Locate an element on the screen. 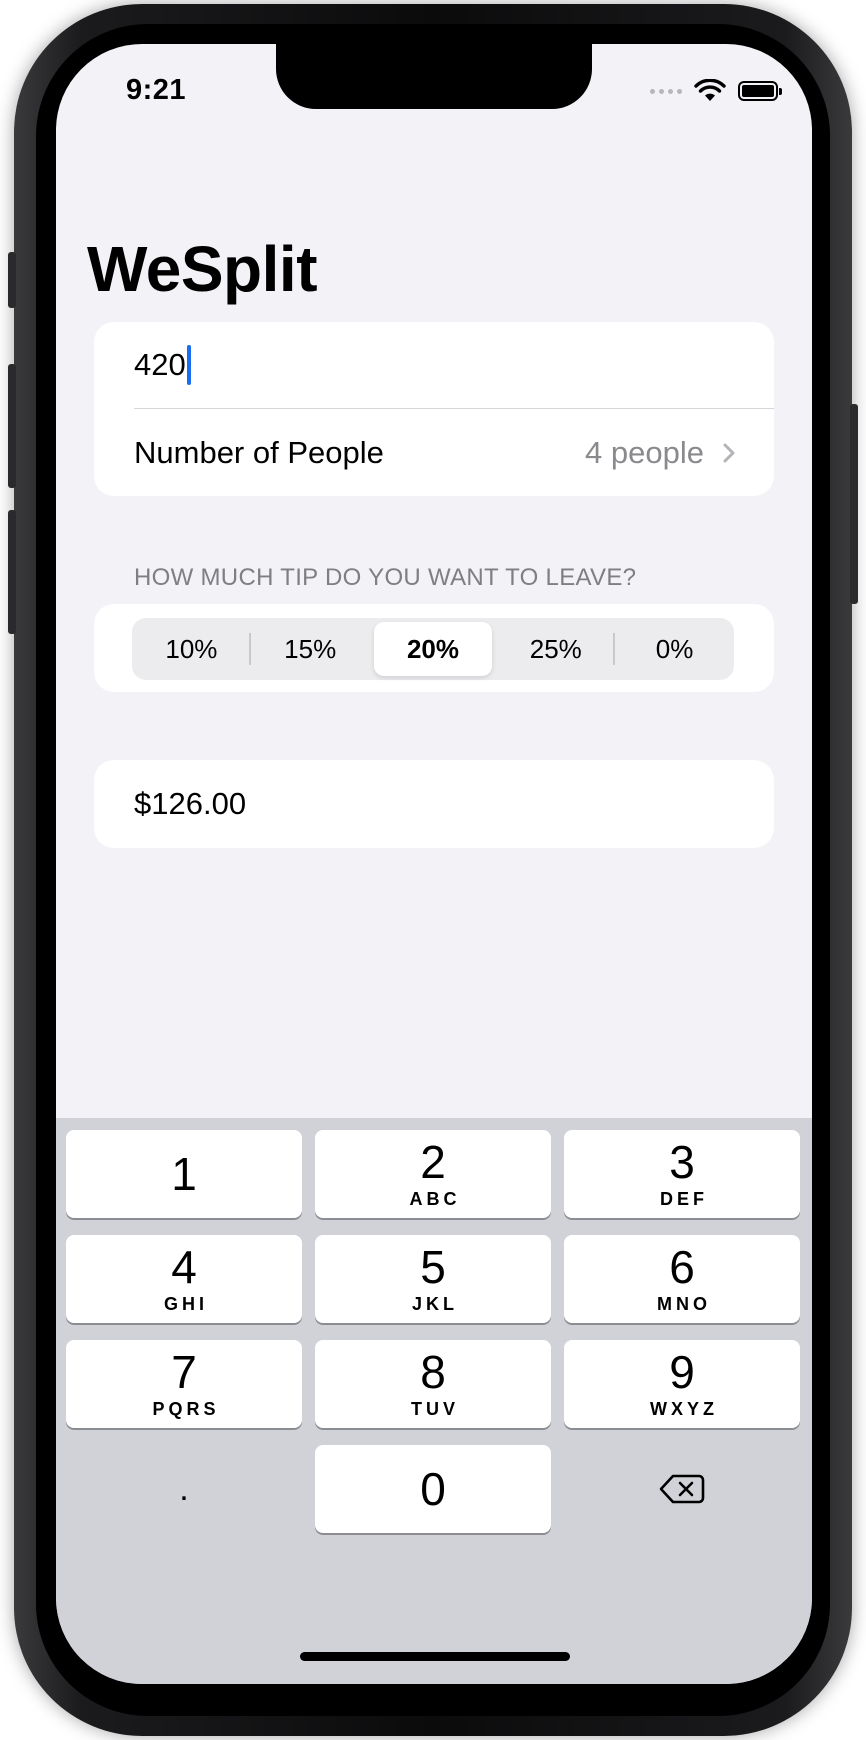 Image resolution: width=866 pixels, height=1740 pixels. key-2: 2 ABC is located at coordinates (433, 1174).